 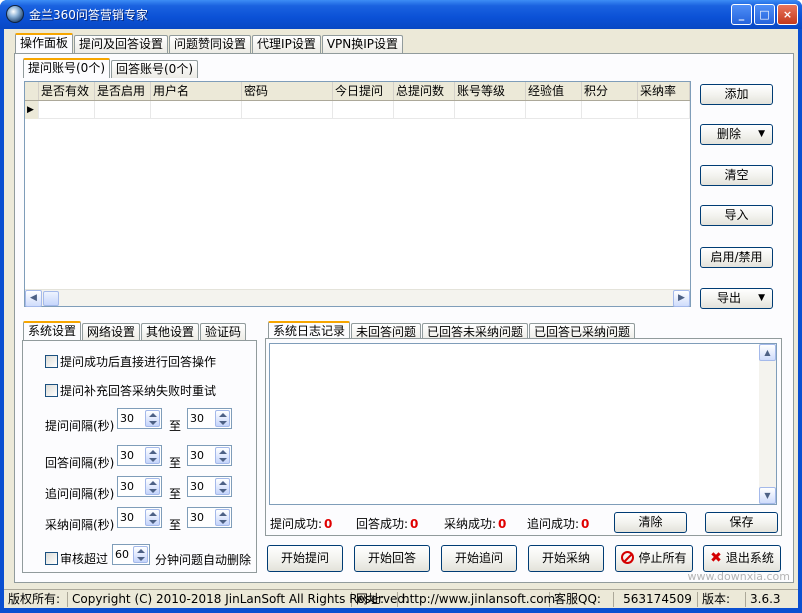 I want to click on website-link: http://www.jinlansoft.com, so click(x=477, y=599).